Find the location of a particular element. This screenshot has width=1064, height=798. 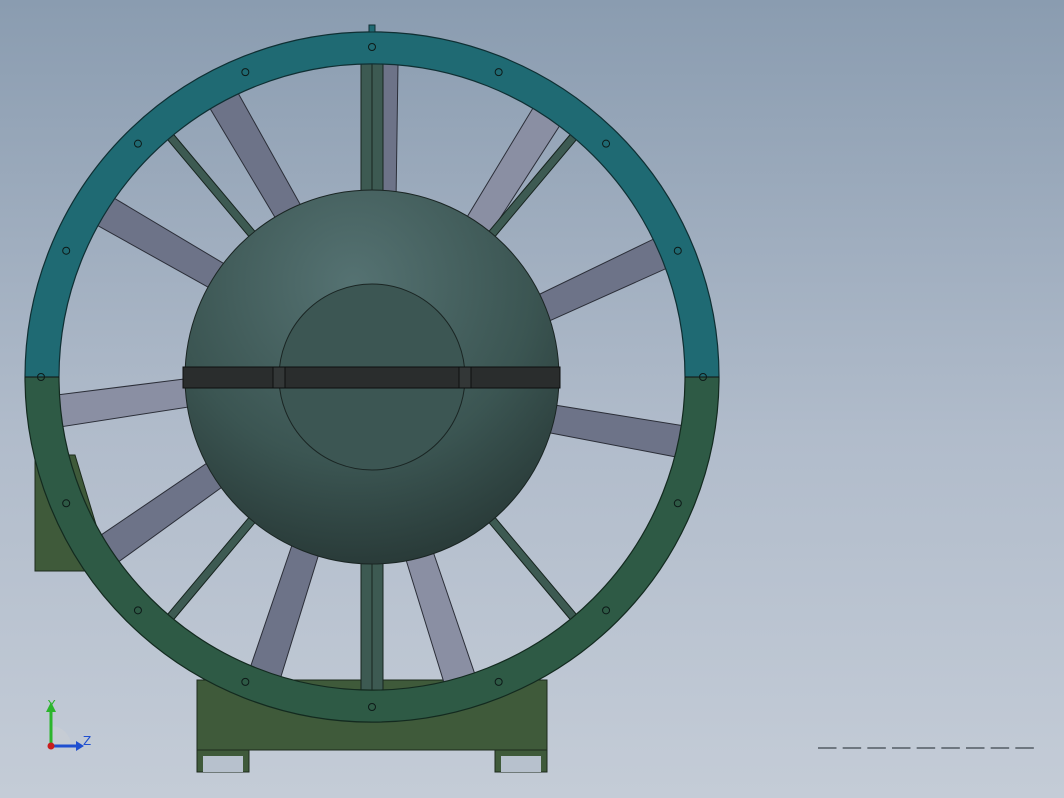

scale-bar is located at coordinates (926, 748).